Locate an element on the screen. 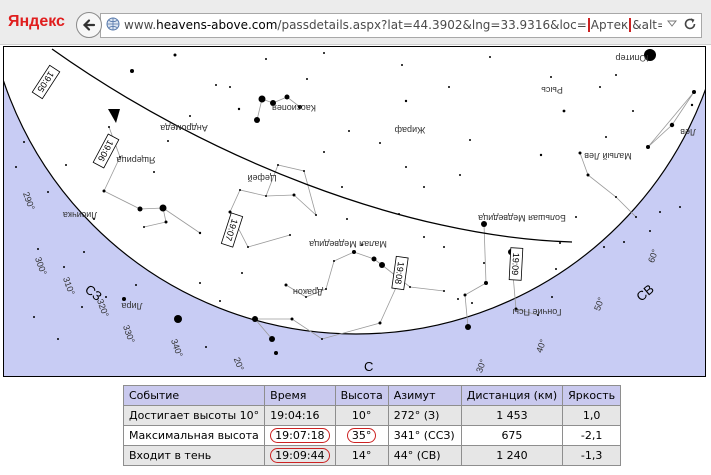  header-azimuth: Азимут is located at coordinates (424, 395).